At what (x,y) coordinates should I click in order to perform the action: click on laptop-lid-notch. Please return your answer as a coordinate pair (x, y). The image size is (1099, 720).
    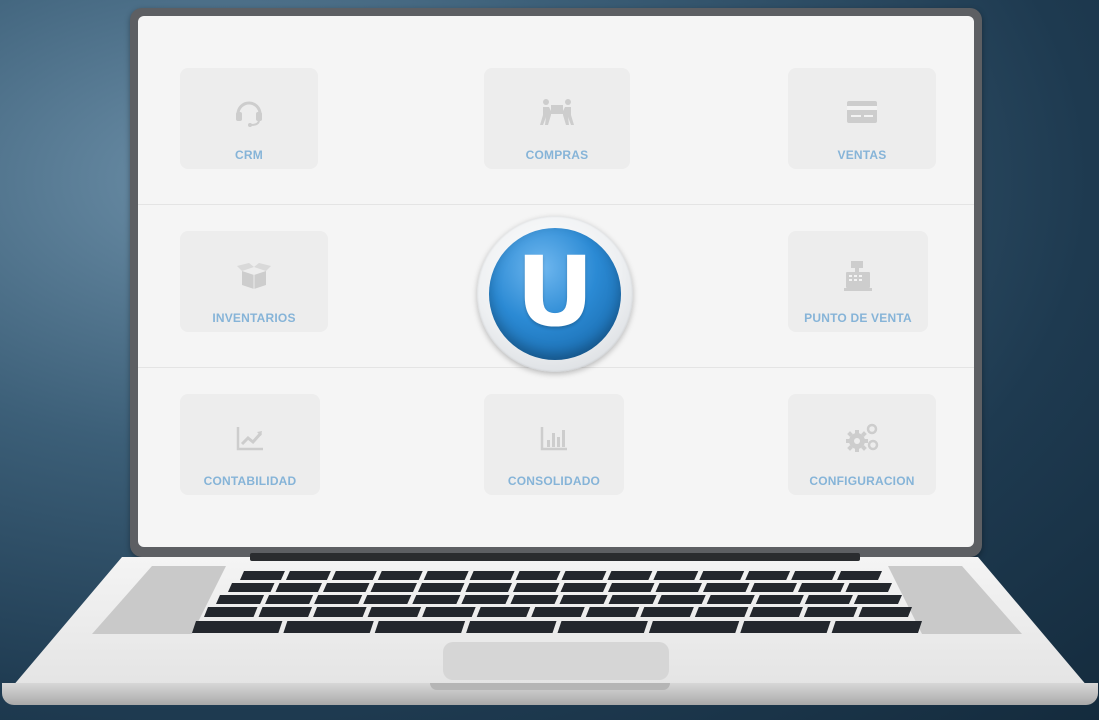
    Looking at the image, I should click on (550, 686).